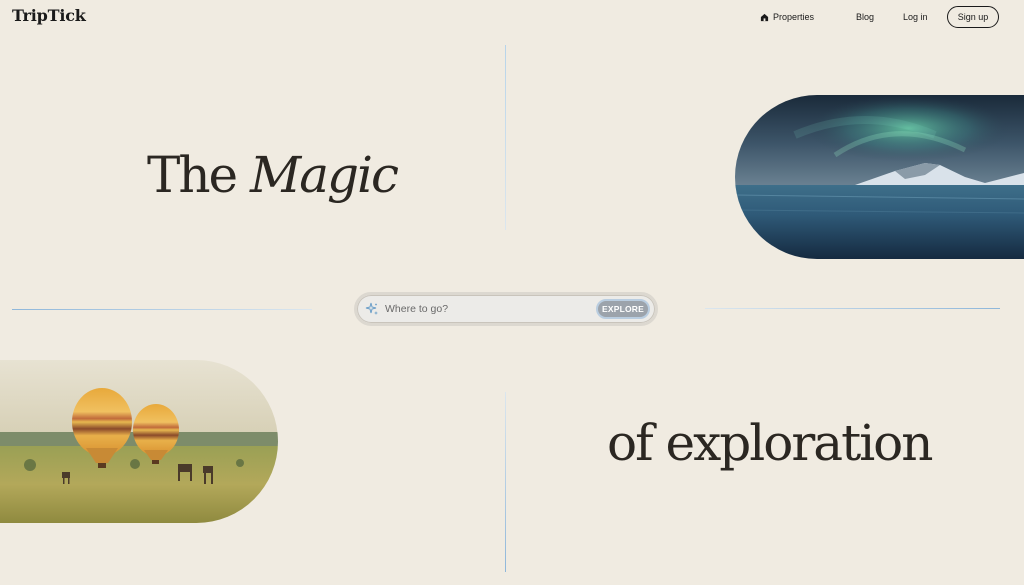 The image size is (1024, 585). Describe the element at coordinates (199, 175) in the screenshot. I see `hero-headline-top-plain: The` at that location.